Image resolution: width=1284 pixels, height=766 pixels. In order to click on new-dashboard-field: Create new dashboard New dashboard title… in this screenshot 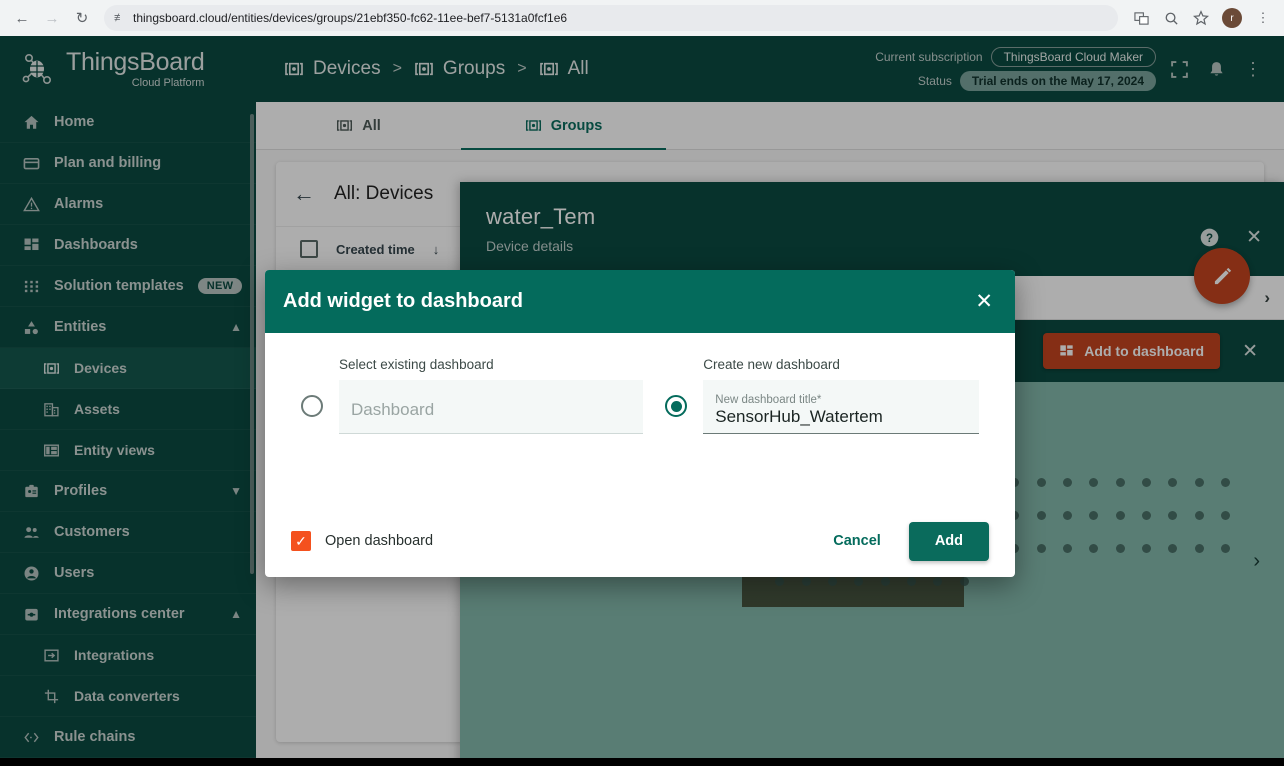, I will do `click(841, 395)`.